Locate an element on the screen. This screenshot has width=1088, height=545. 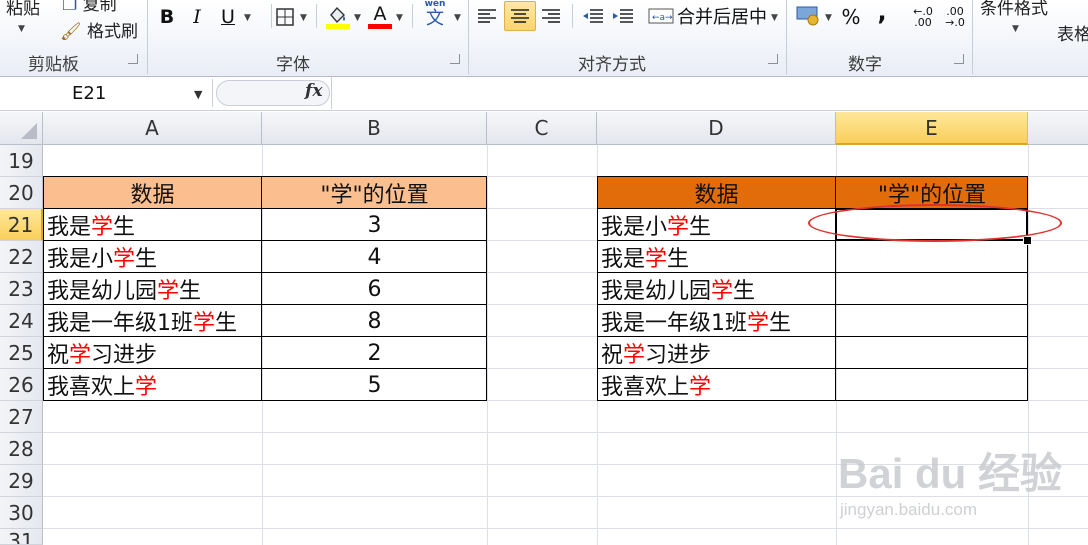
row-header-24: 24 is located at coordinates (21, 321).